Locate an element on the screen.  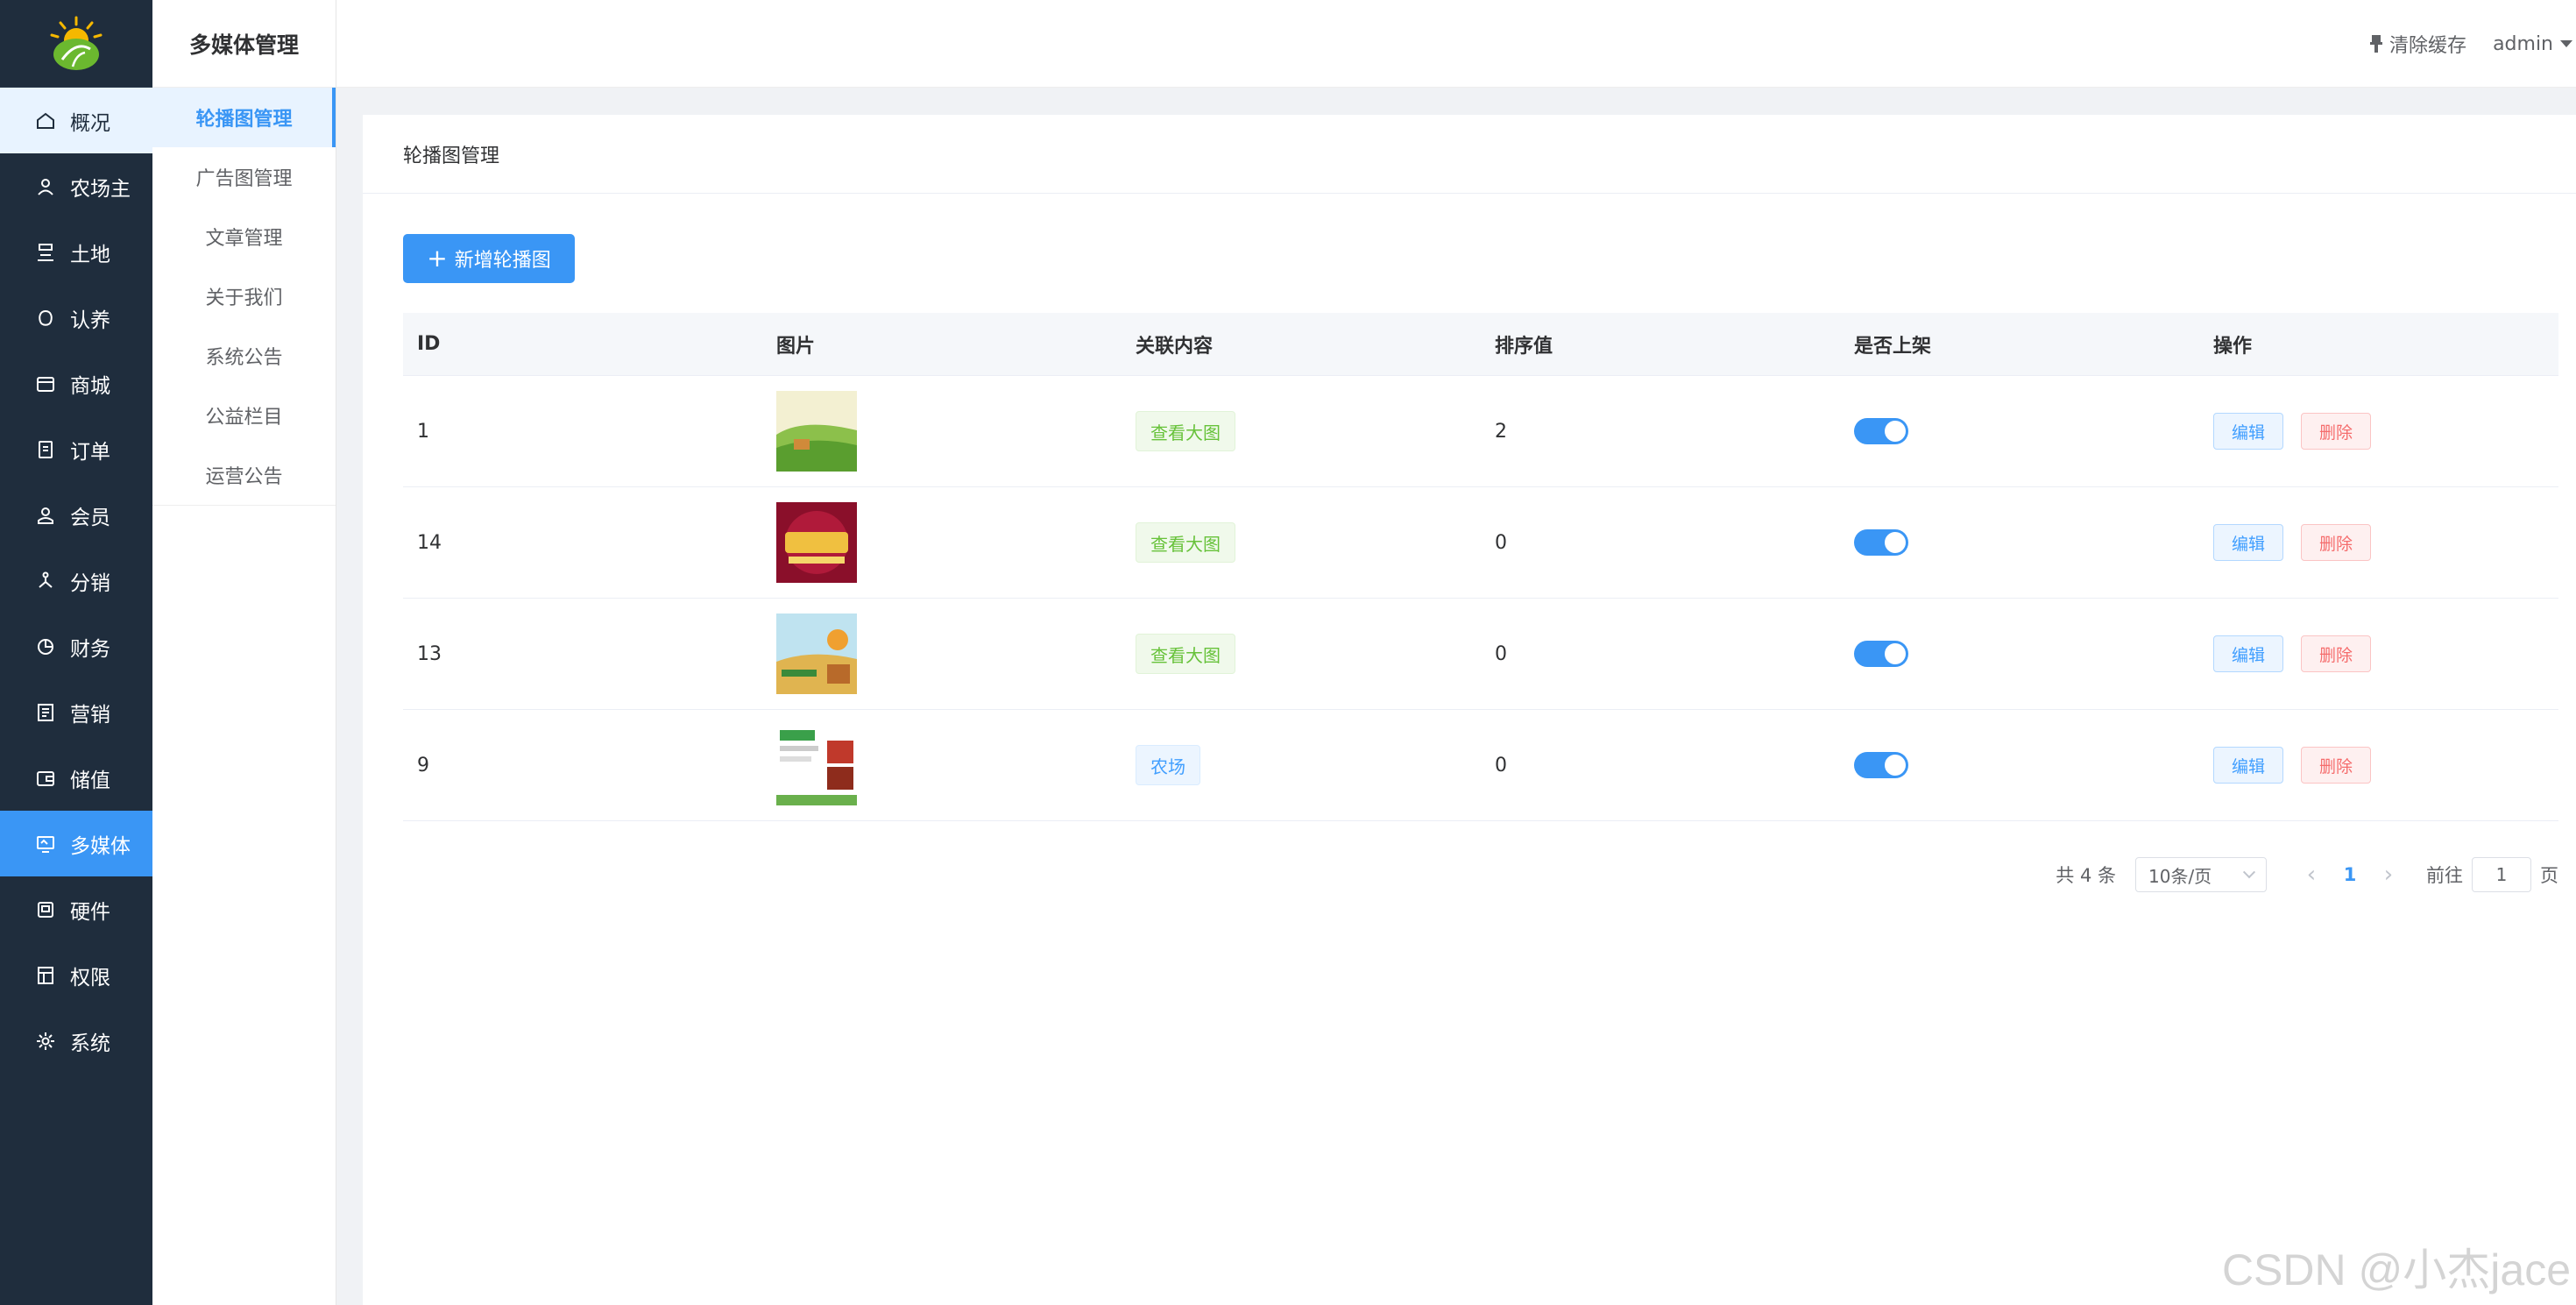
nav-item-label: 财务 is located at coordinates (90, 649).